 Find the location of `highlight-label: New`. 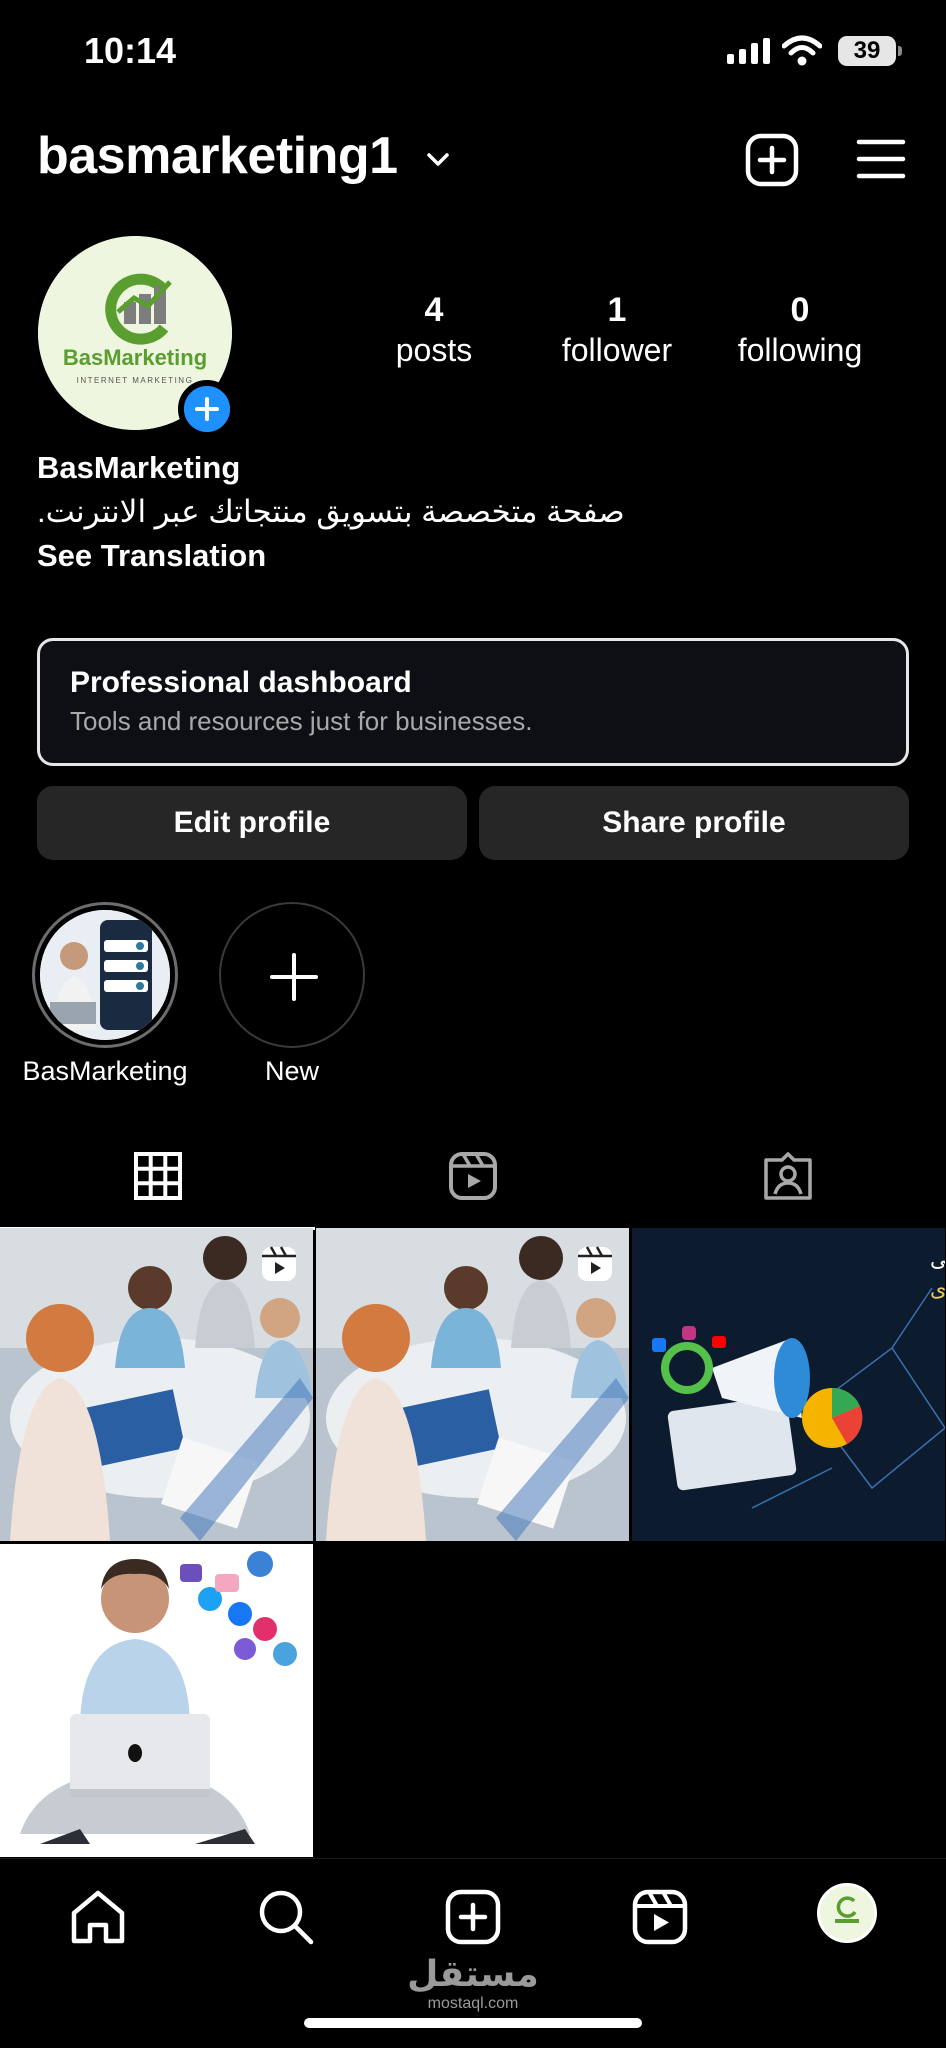

highlight-label: New is located at coordinates (291, 1071).